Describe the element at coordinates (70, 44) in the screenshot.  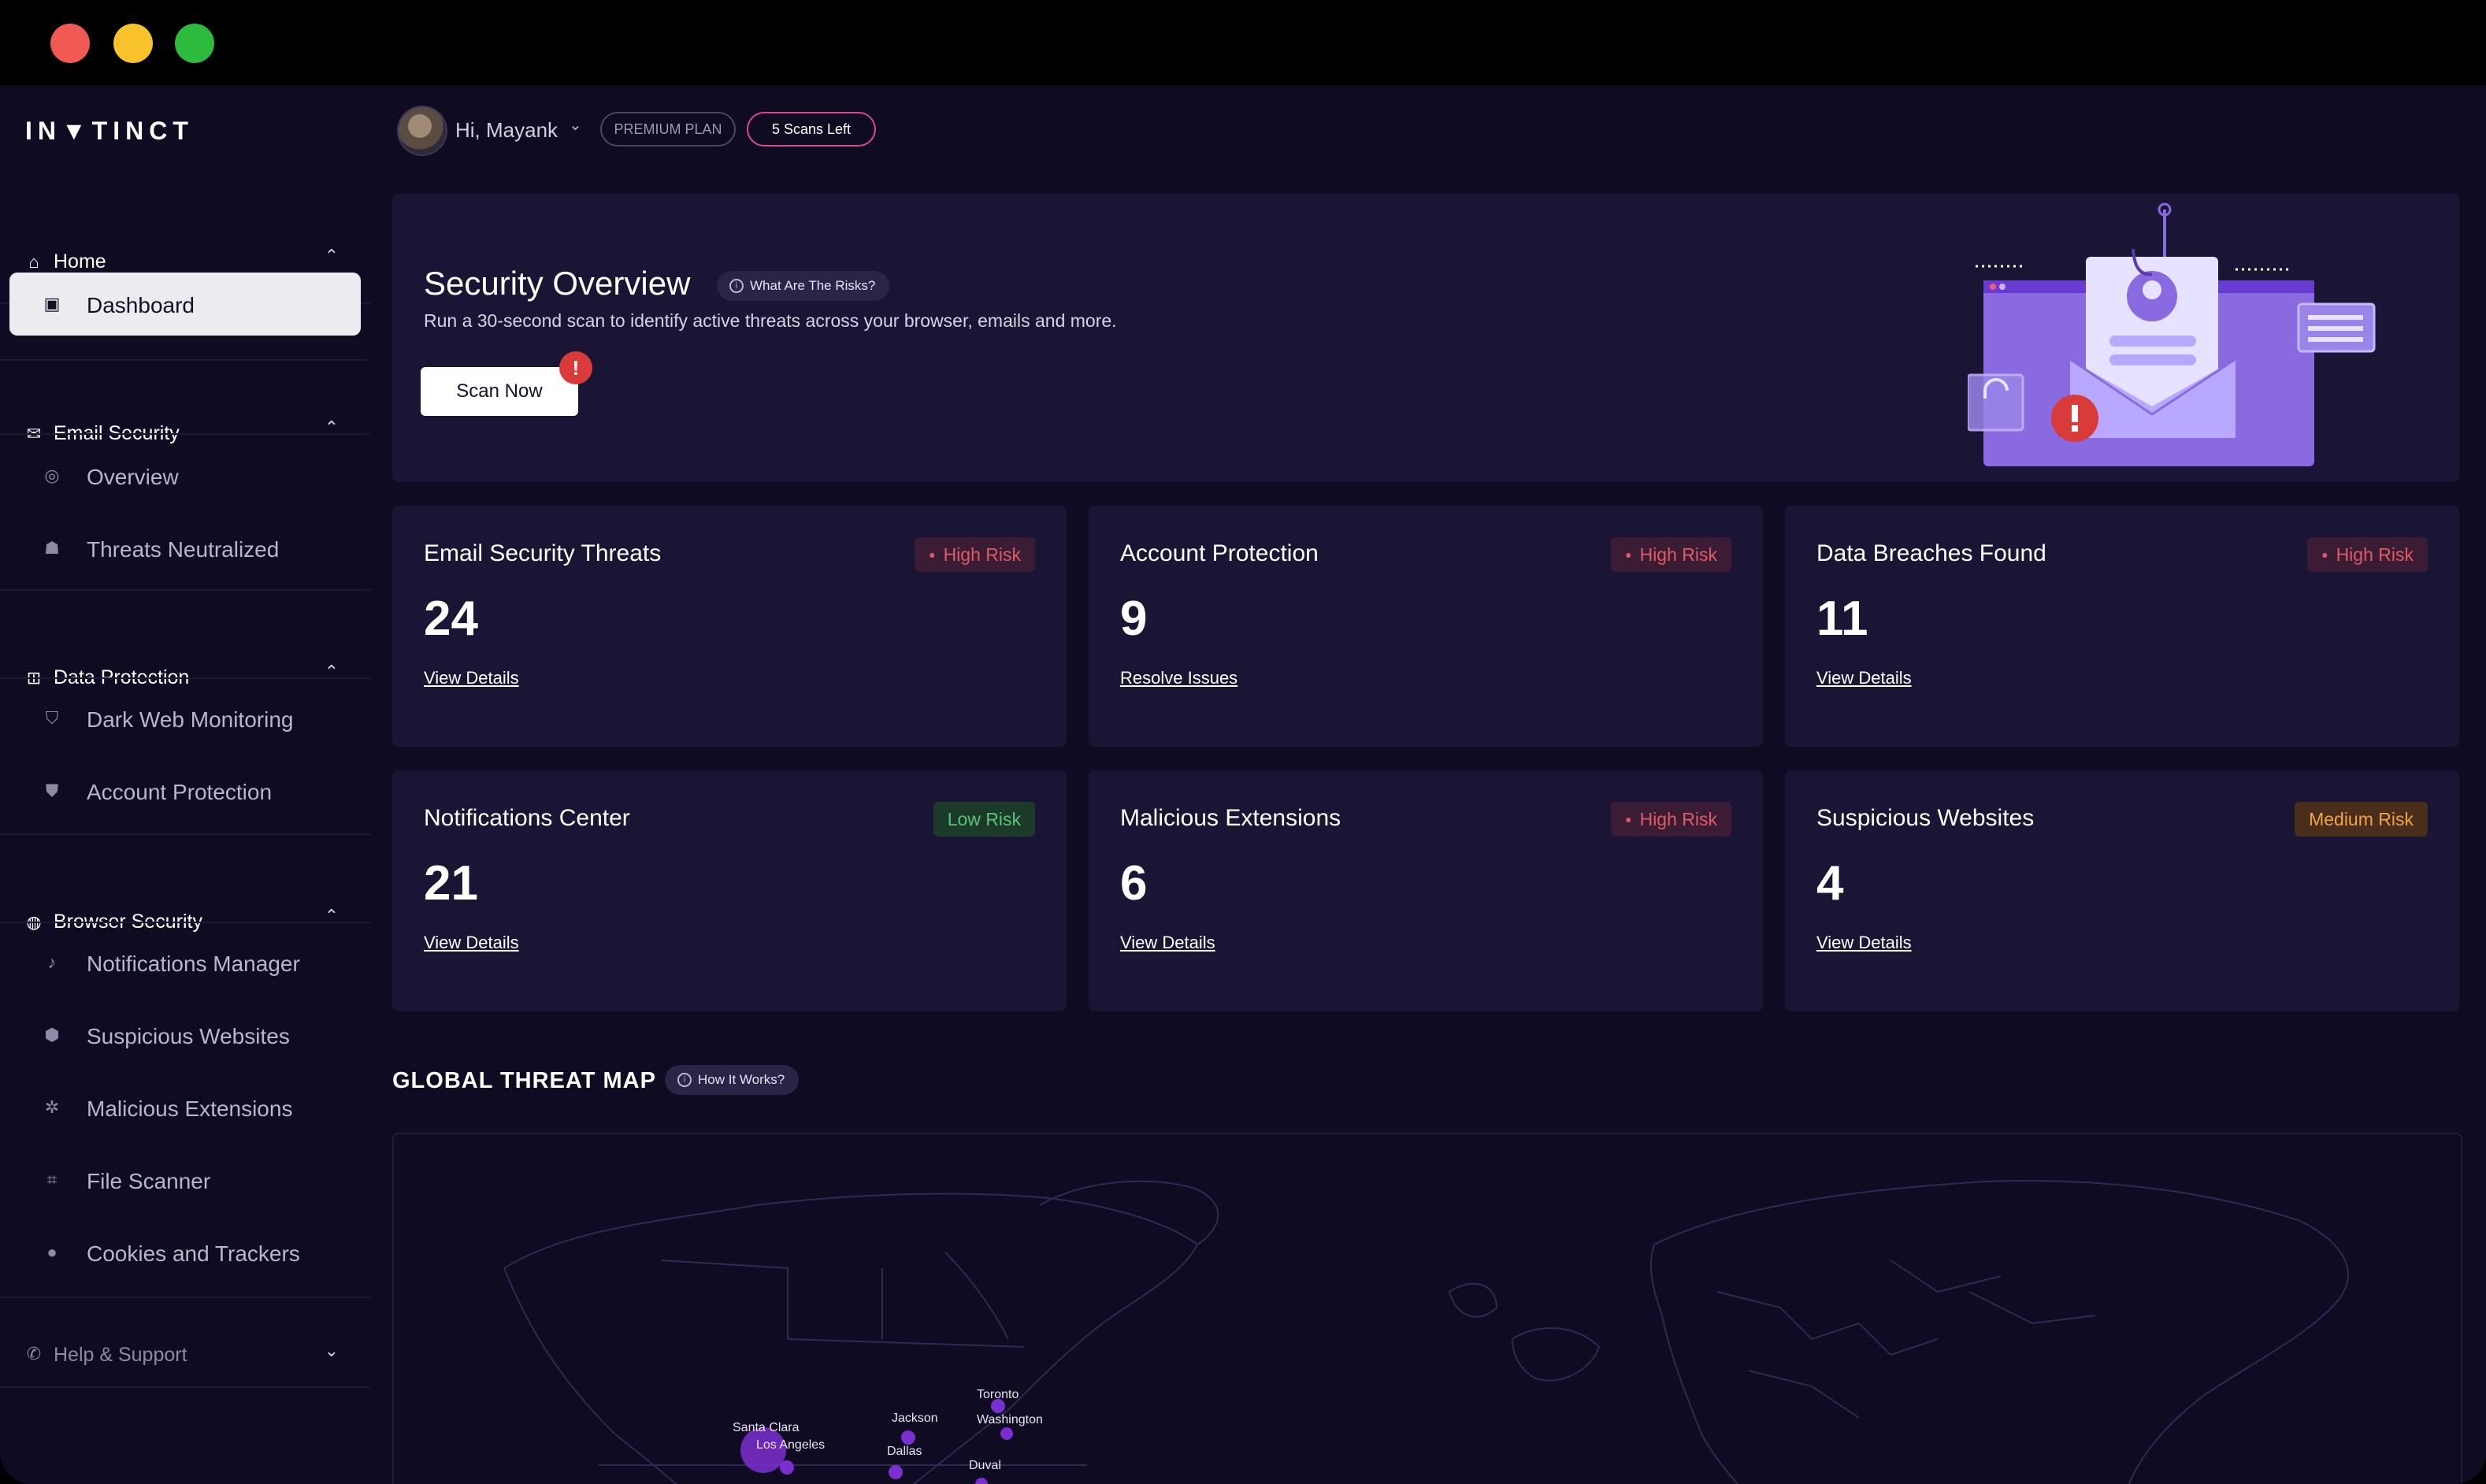
I see `close-window-button` at that location.